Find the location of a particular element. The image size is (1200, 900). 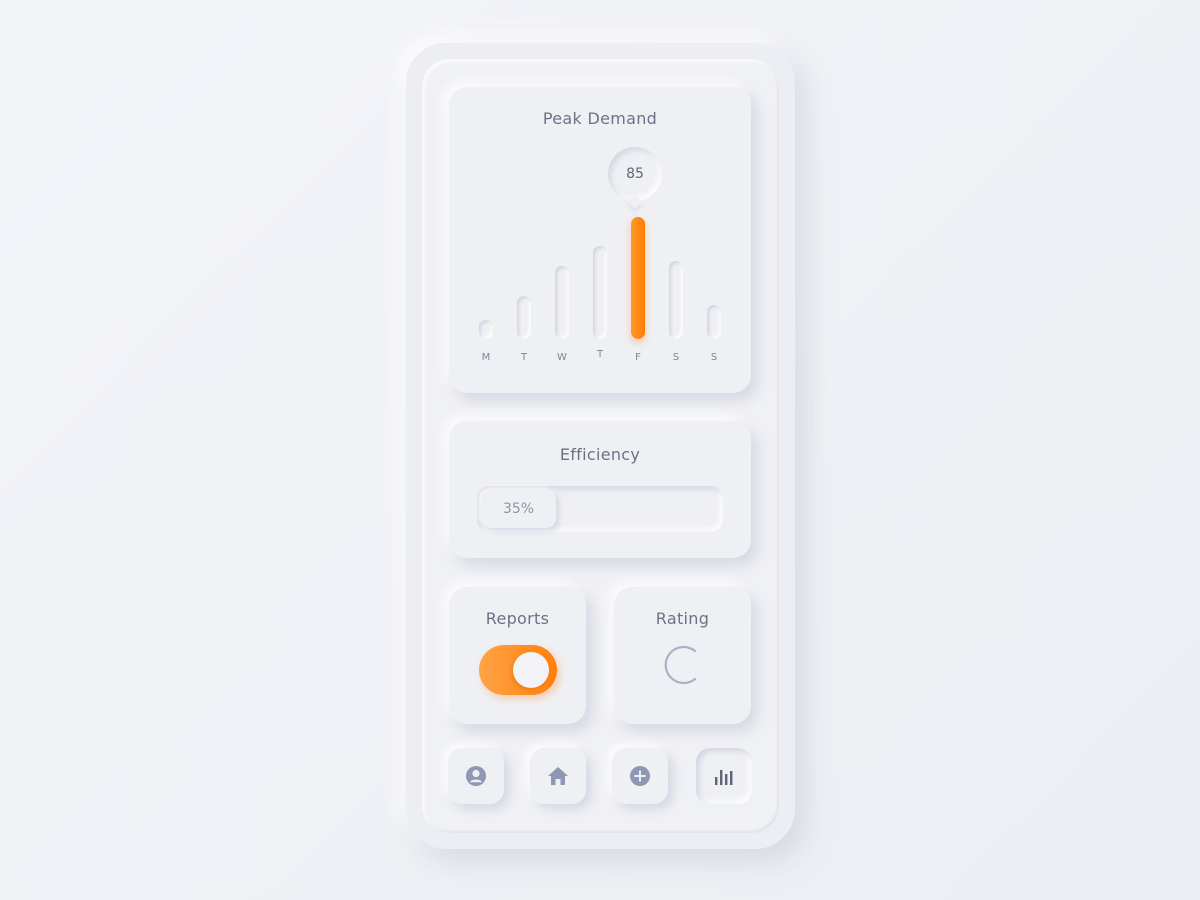

efficiency-value-label: 35% is located at coordinates (518, 509).